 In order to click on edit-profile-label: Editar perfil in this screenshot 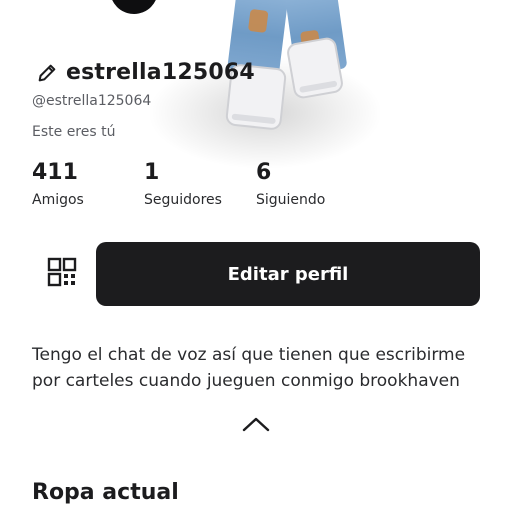, I will do `click(288, 274)`.